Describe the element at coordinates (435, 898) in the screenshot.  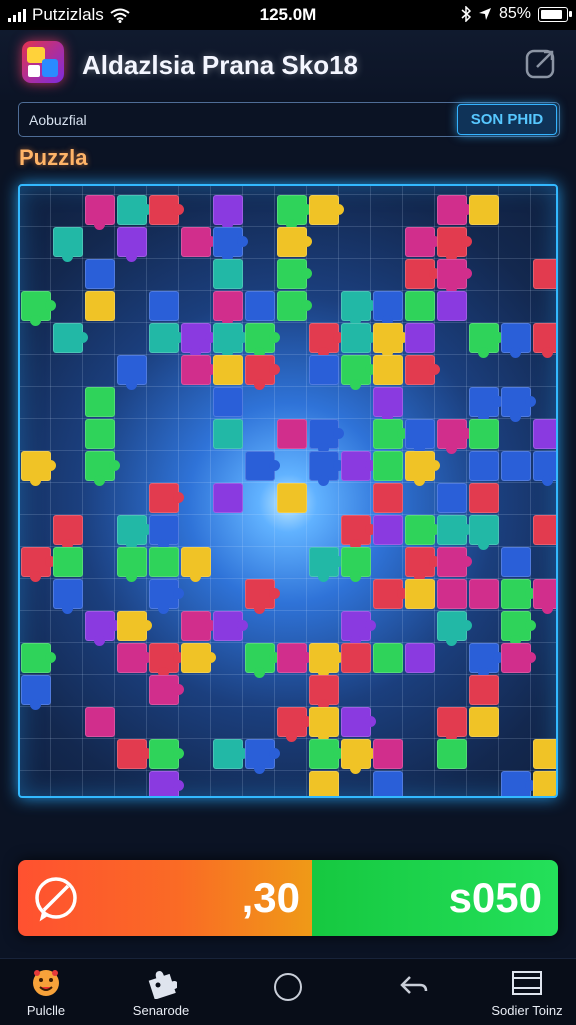
I see `score-right-button: s050` at that location.